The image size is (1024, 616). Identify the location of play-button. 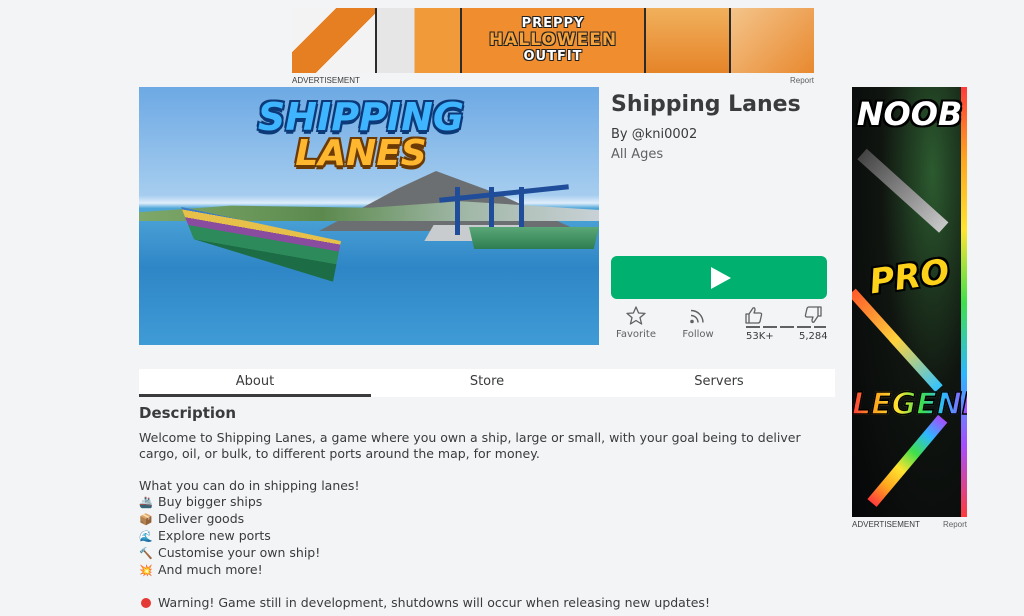
(719, 277).